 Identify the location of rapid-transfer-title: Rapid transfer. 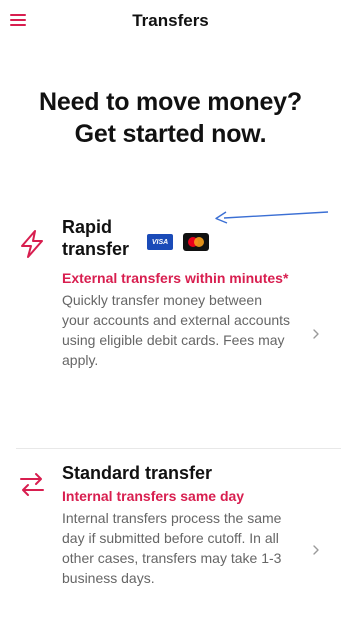
(96, 238).